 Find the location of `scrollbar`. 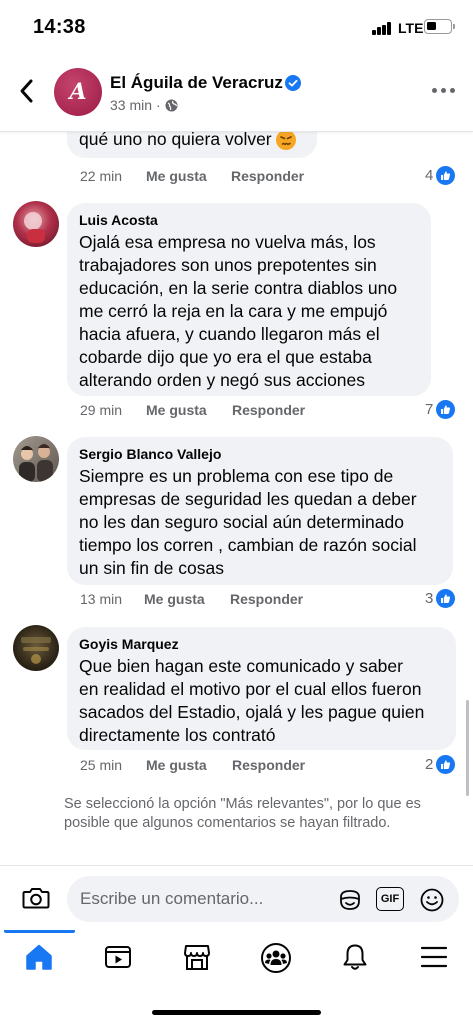

scrollbar is located at coordinates (467, 748).